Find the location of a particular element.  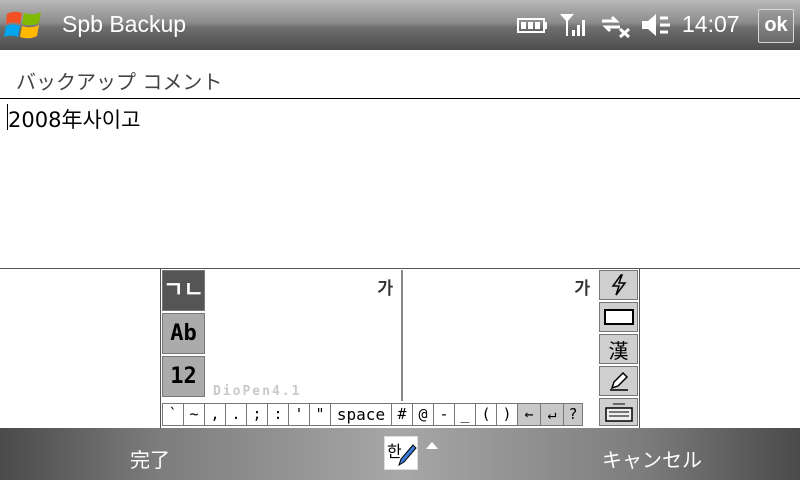

battery-icon is located at coordinates (533, 25).